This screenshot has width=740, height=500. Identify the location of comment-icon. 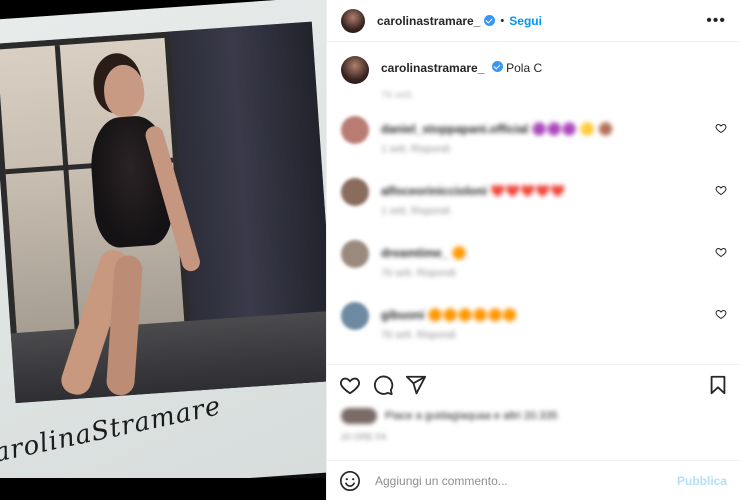
(383, 385).